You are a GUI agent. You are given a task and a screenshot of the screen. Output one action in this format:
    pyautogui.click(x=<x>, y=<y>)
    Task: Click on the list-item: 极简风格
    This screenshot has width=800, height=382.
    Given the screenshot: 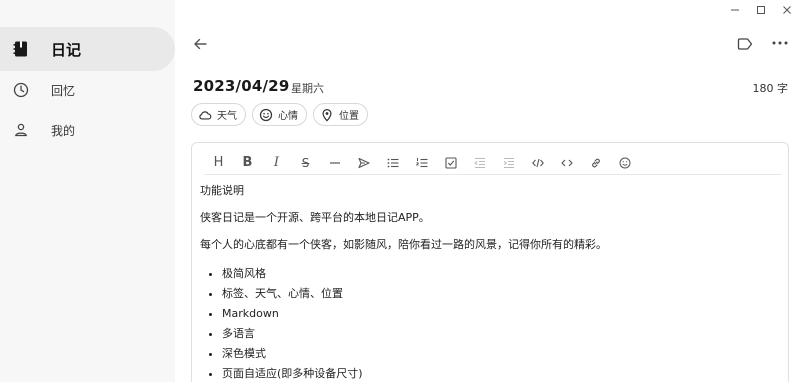 What is the action you would take?
    pyautogui.click(x=501, y=274)
    